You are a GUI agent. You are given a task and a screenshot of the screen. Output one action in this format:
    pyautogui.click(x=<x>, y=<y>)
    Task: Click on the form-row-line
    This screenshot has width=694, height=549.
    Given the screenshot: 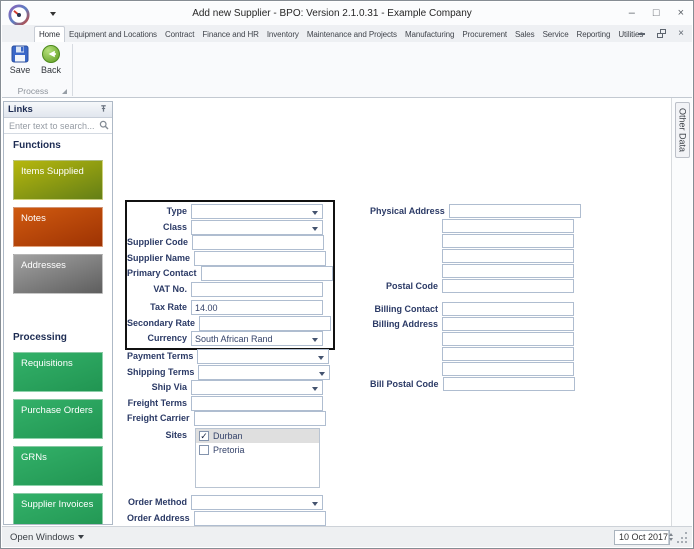 What is the action you would take?
    pyautogui.click(x=474, y=271)
    